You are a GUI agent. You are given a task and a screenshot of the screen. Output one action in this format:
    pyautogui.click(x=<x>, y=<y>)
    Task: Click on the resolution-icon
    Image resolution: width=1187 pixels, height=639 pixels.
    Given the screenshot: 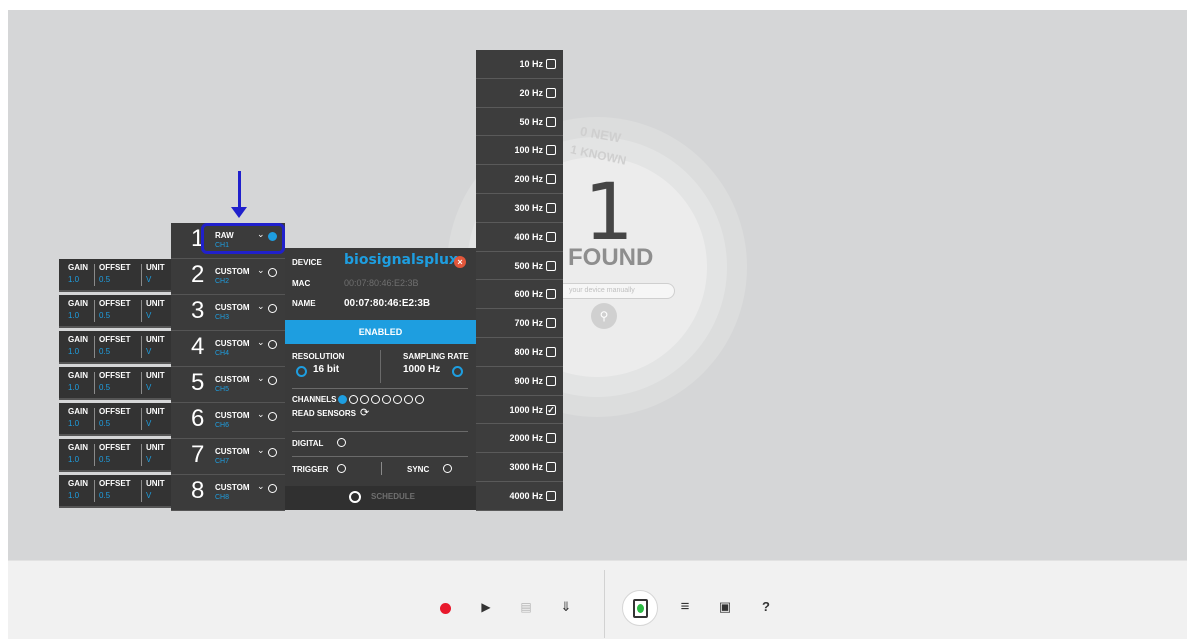 What is the action you would take?
    pyautogui.click(x=301, y=371)
    